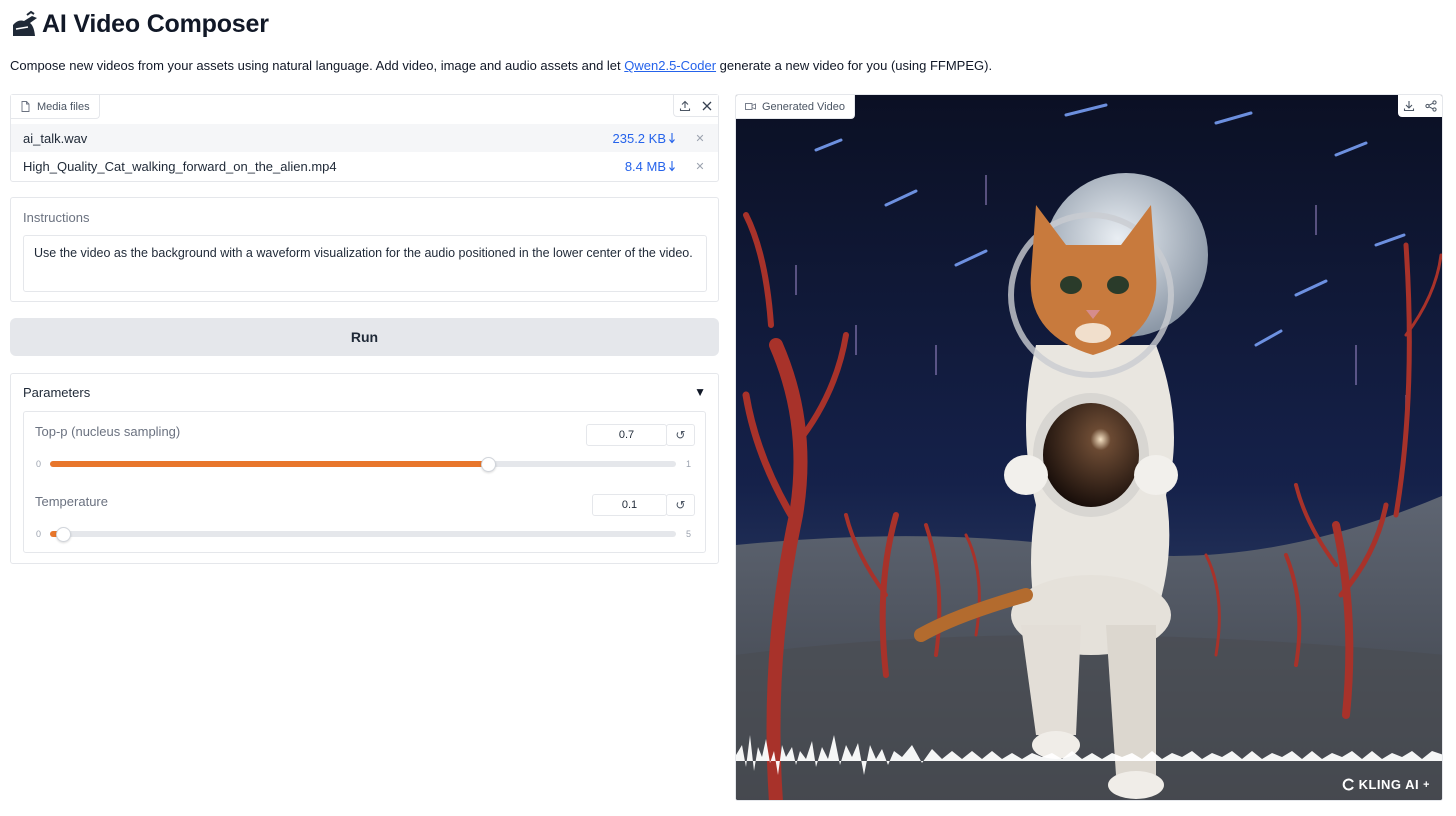 This screenshot has height=816, width=1456. What do you see at coordinates (269, 464) in the screenshot?
I see `top-p-slider-fill` at bounding box center [269, 464].